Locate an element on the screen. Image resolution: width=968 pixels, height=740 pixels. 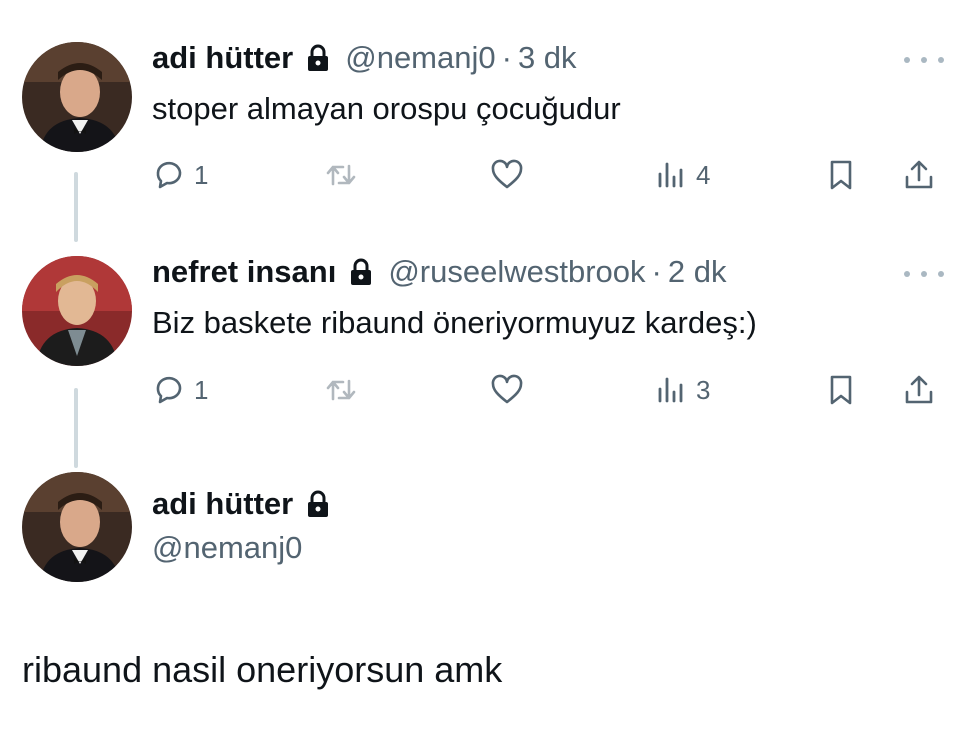
views-button: 4 is located at coordinates (682, 175).